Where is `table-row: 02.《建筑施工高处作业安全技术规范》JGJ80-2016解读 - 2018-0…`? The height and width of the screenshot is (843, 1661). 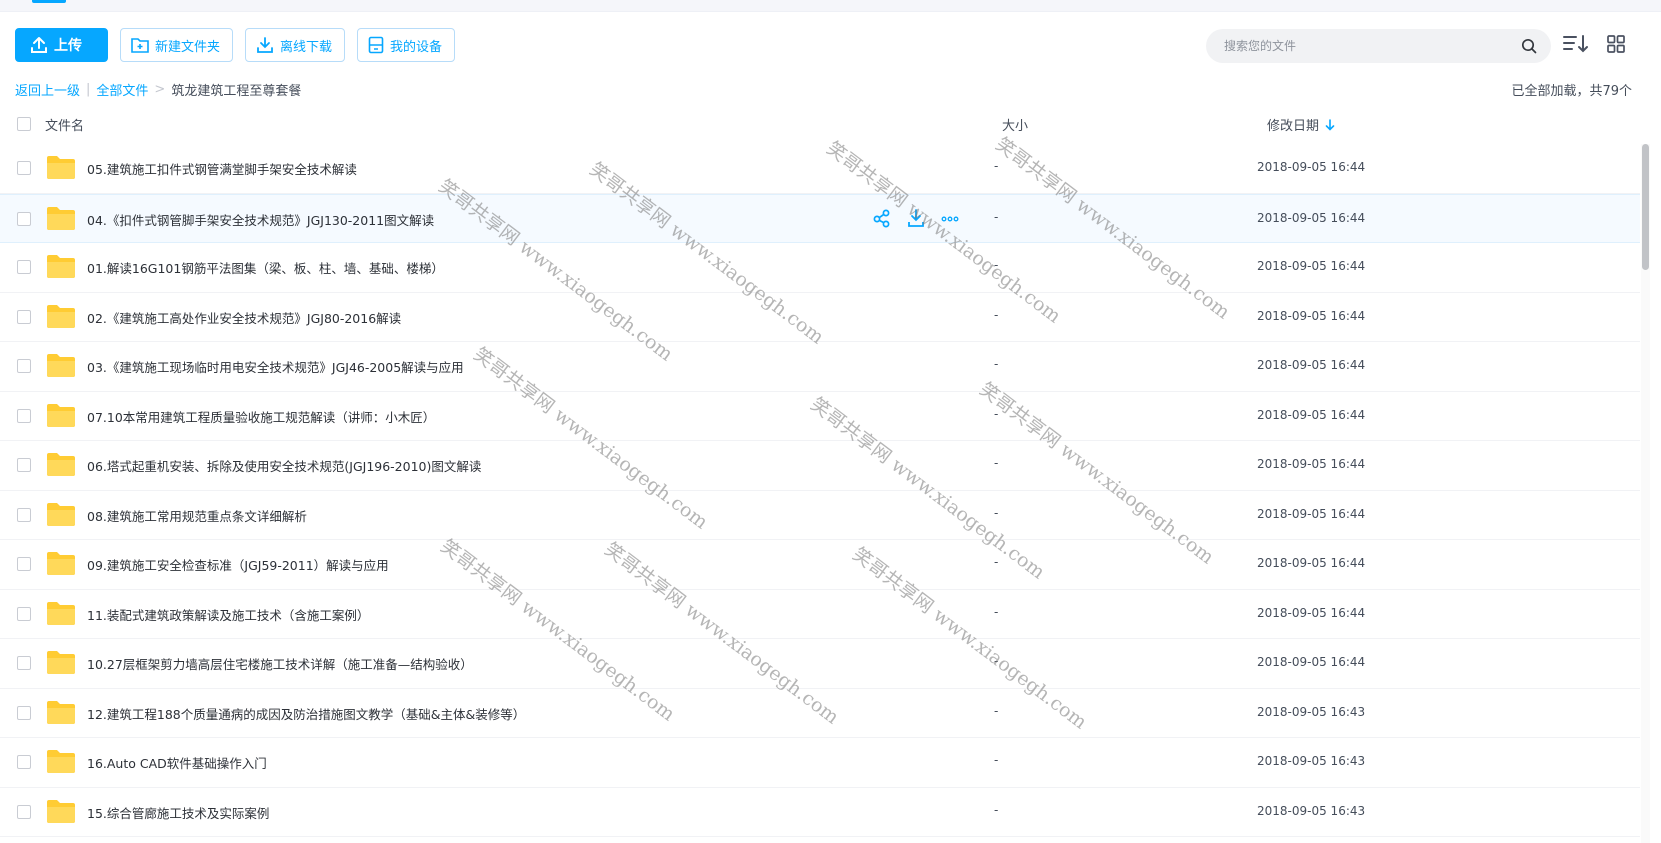
table-row: 02.《建筑施工高处作业安全技术规范》JGJ80-2016解读 - 2018-0… is located at coordinates (820, 317).